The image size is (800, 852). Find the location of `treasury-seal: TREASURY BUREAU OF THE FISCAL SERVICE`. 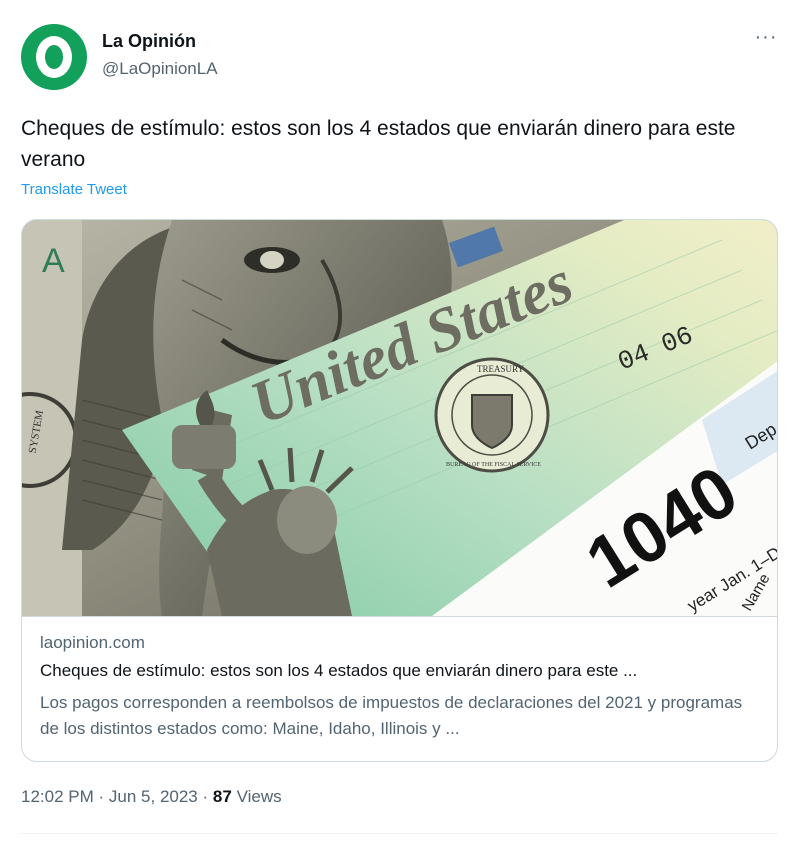

treasury-seal: TREASURY BUREAU OF THE FISCAL SERVICE is located at coordinates (492, 415).